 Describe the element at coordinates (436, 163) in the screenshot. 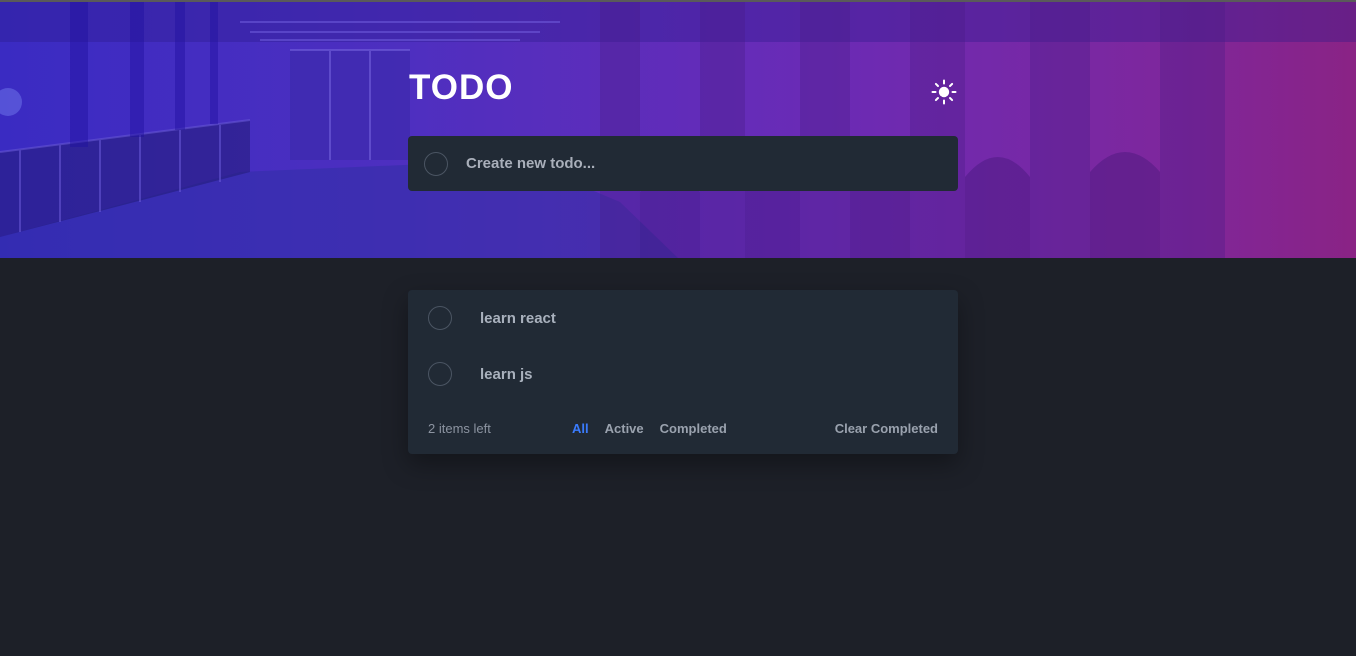

I see `new-todo-checkbox` at that location.